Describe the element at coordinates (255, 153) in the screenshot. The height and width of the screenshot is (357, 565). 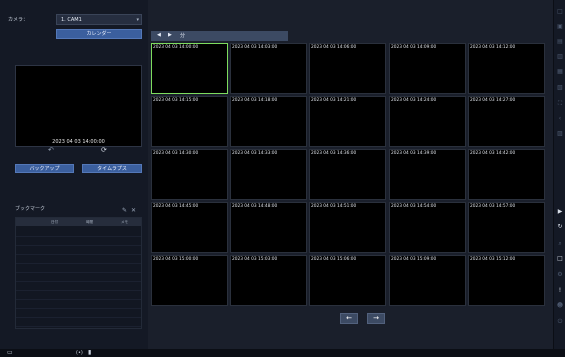
I see `thumbnail-timestamp: 2023 04 03 14:33:00` at that location.